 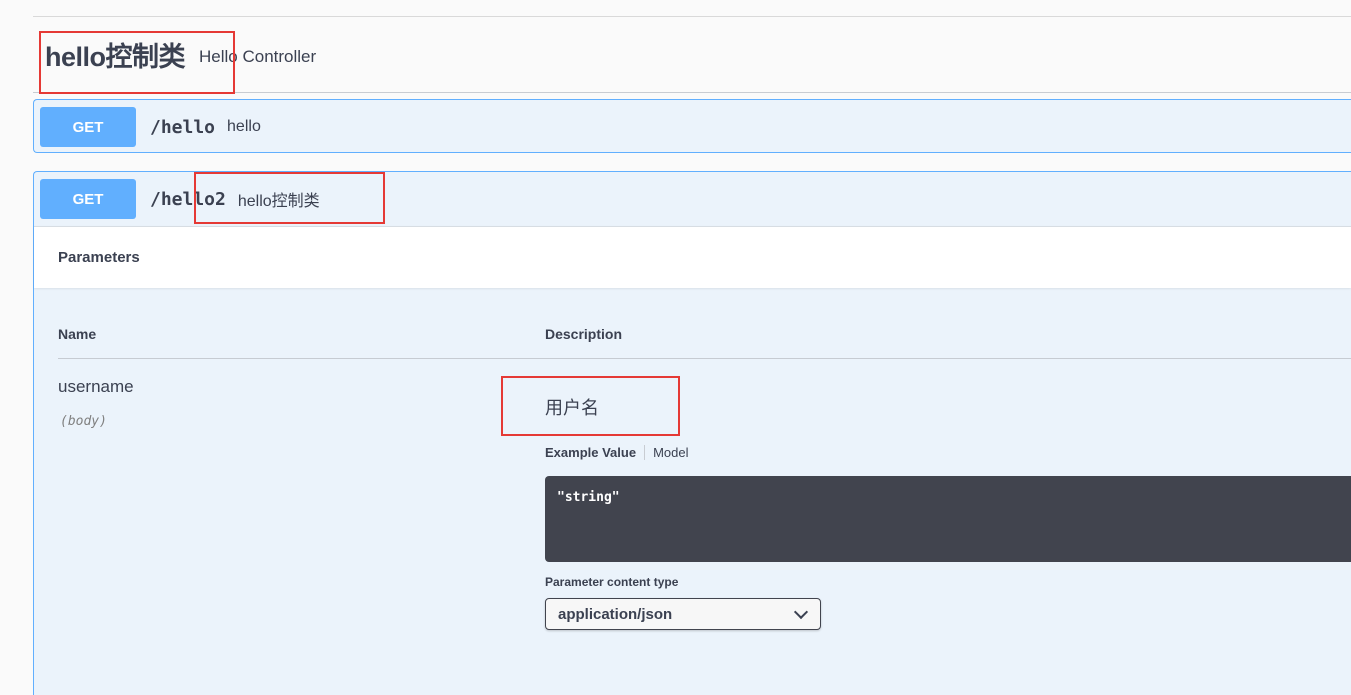 I want to click on content-type-selected: application/json, so click(x=615, y=614).